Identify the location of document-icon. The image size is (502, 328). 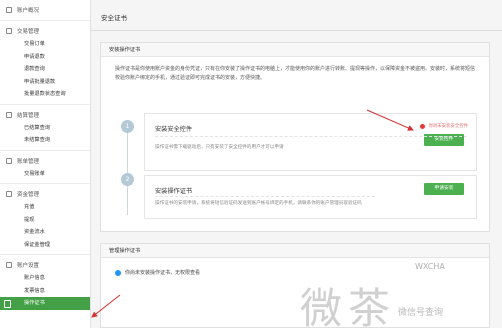
(9, 31).